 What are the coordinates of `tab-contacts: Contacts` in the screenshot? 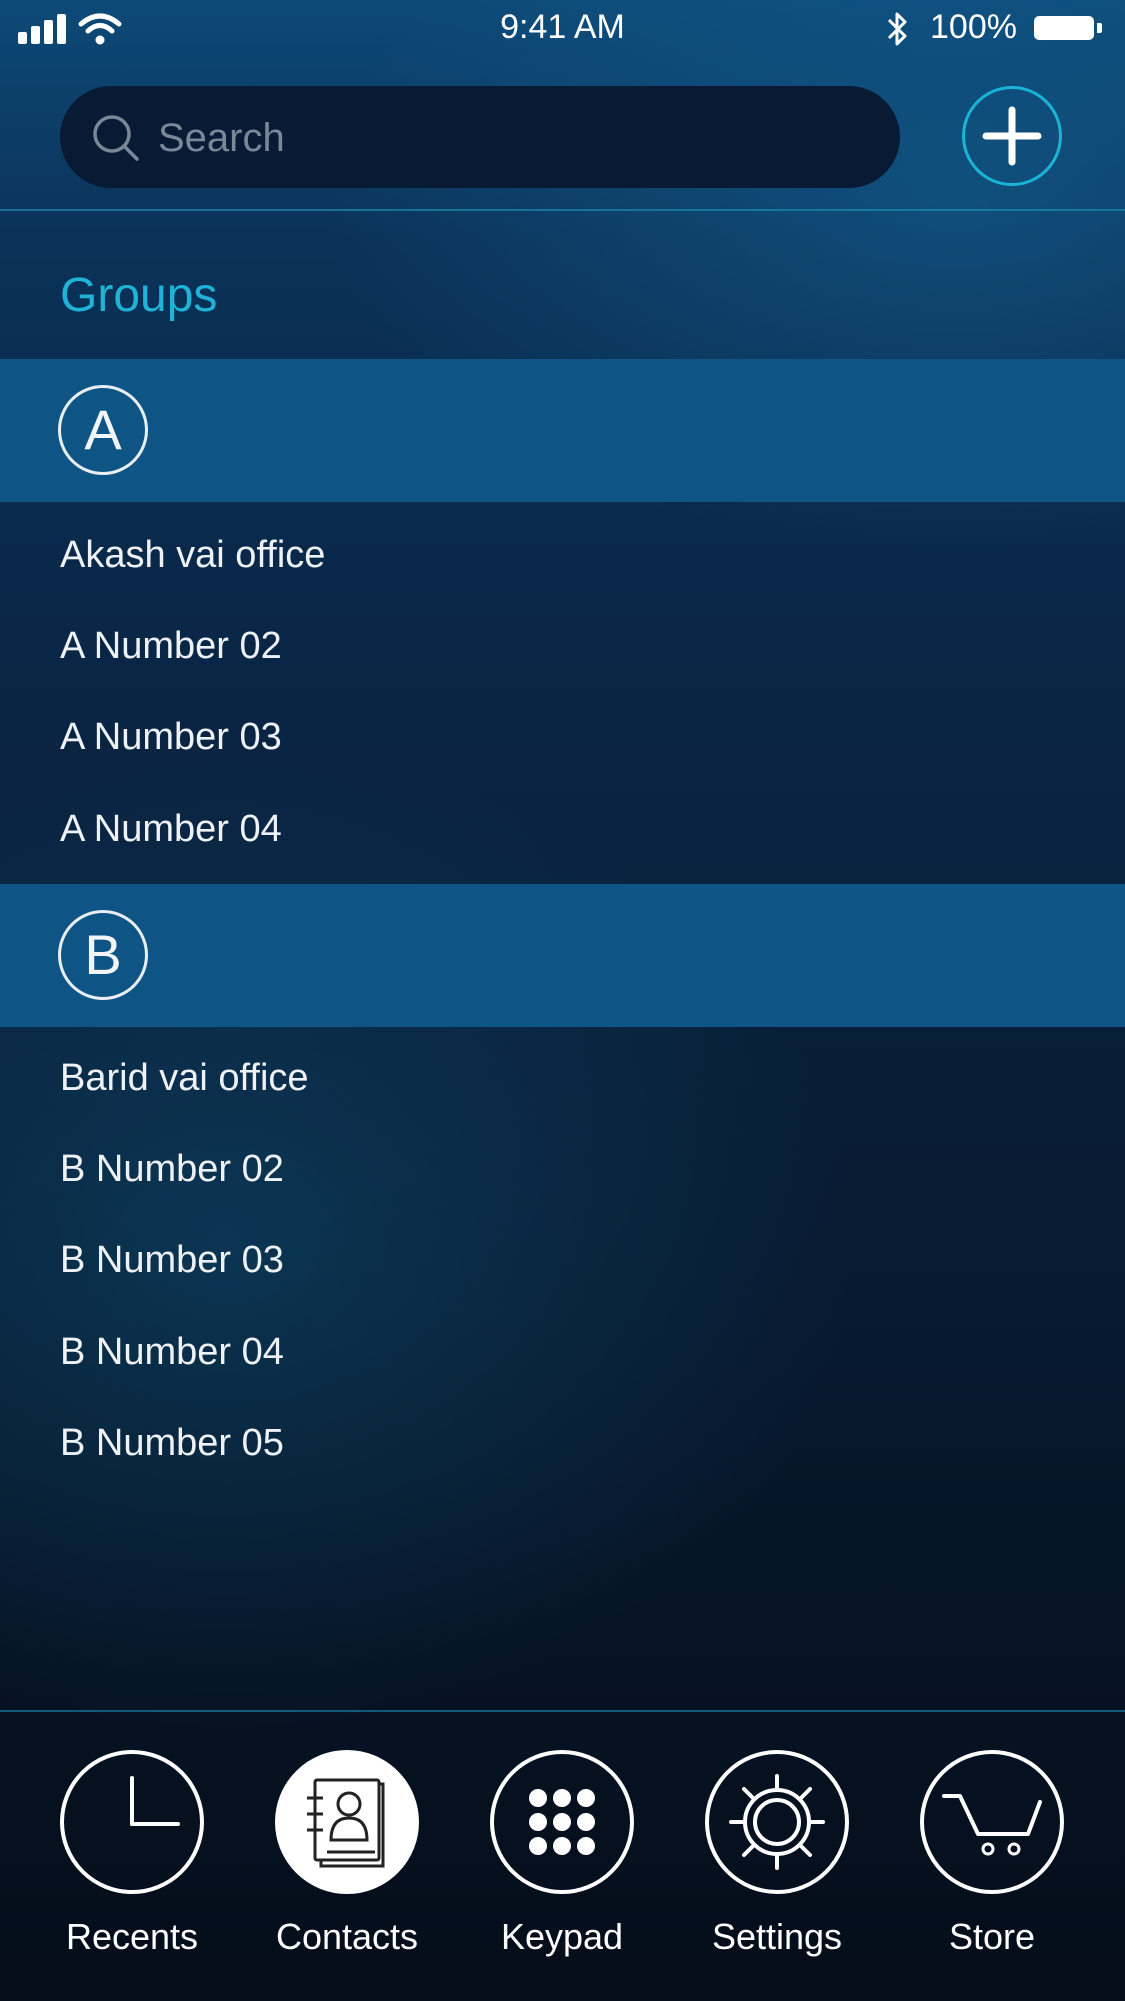 It's located at (347, 1855).